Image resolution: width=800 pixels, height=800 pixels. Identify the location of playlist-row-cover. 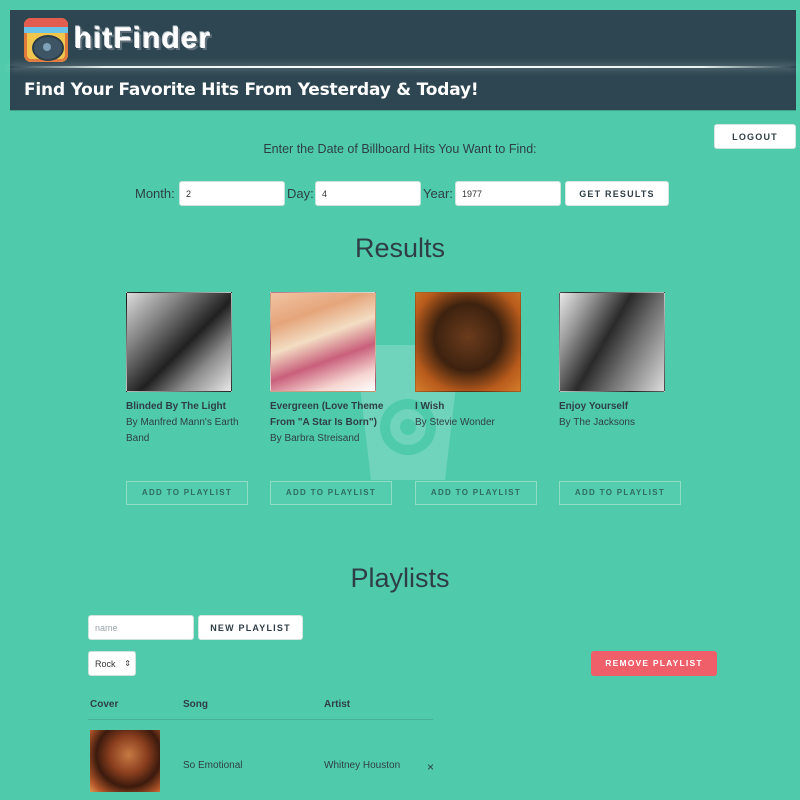
(125, 761).